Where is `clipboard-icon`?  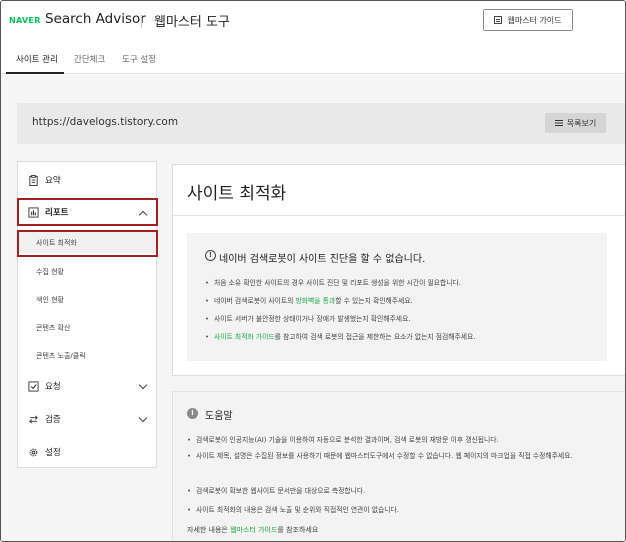
clipboard-icon is located at coordinates (33, 180).